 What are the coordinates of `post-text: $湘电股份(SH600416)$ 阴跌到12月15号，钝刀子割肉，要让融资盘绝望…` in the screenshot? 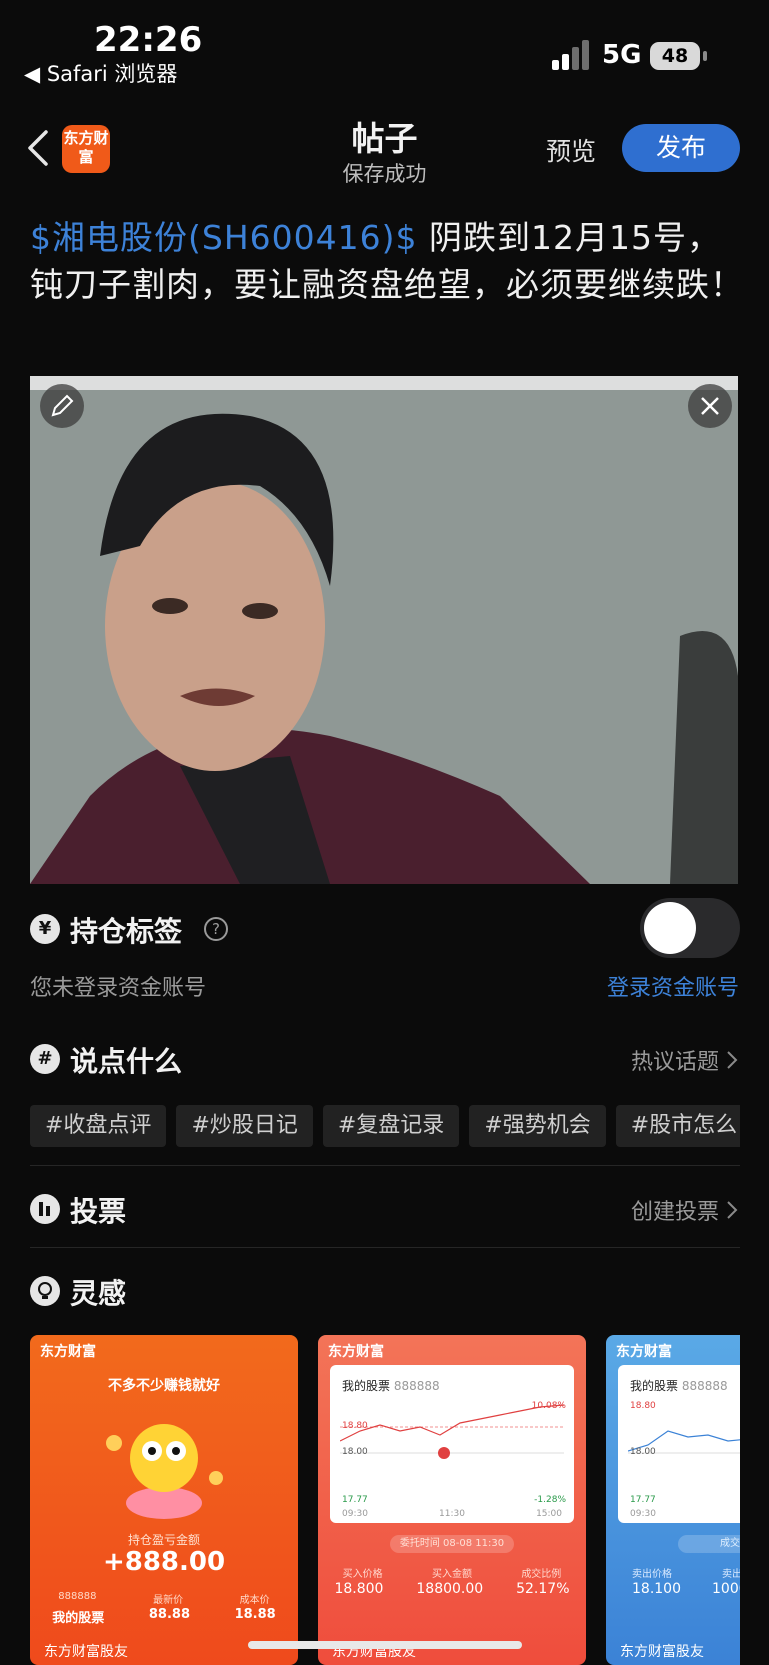 It's located at (387, 261).